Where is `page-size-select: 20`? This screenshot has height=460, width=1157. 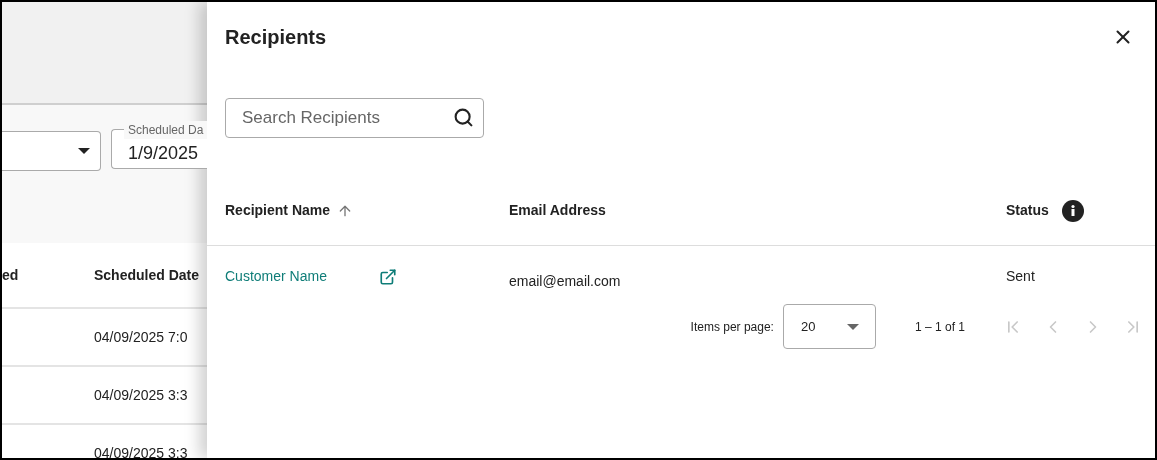 page-size-select: 20 is located at coordinates (829, 326).